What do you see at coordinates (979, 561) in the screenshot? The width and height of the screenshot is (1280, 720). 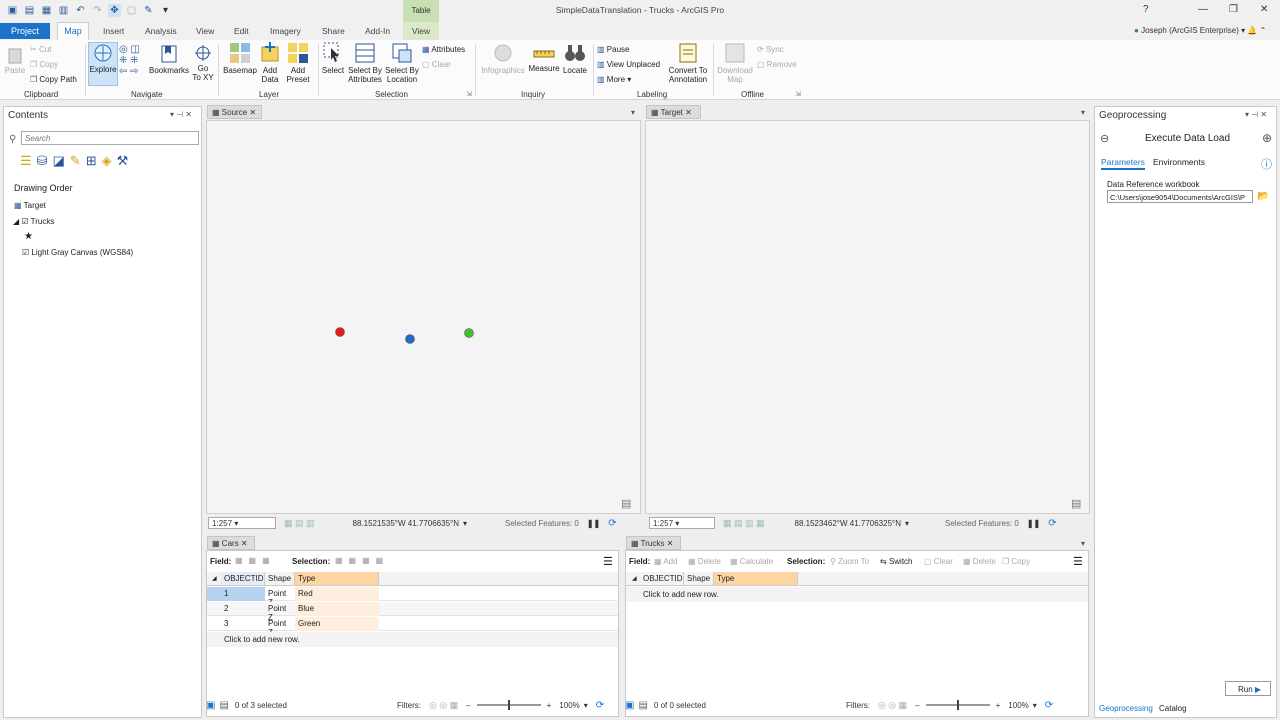 I see `delete-selection-button: ▦ Delete` at bounding box center [979, 561].